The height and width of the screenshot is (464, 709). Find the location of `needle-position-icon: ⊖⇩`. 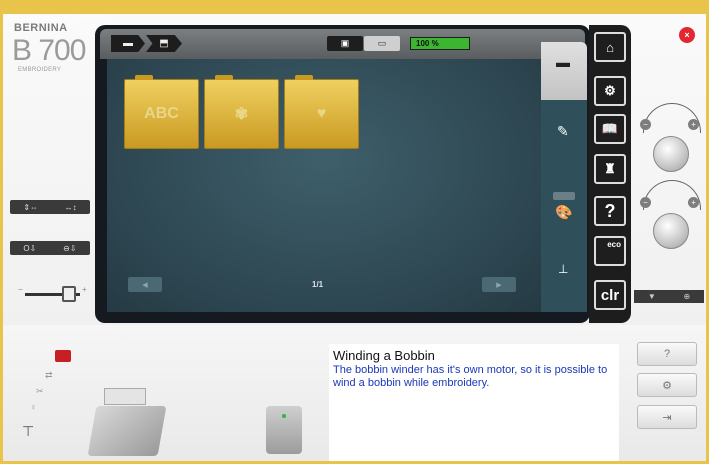

needle-position-icon: ⊖⇩ is located at coordinates (69, 248).